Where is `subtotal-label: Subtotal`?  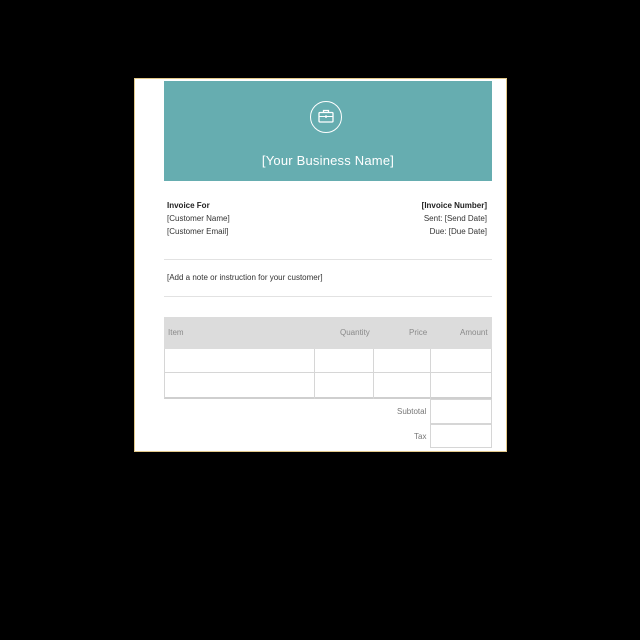
subtotal-label: Subtotal is located at coordinates (412, 411).